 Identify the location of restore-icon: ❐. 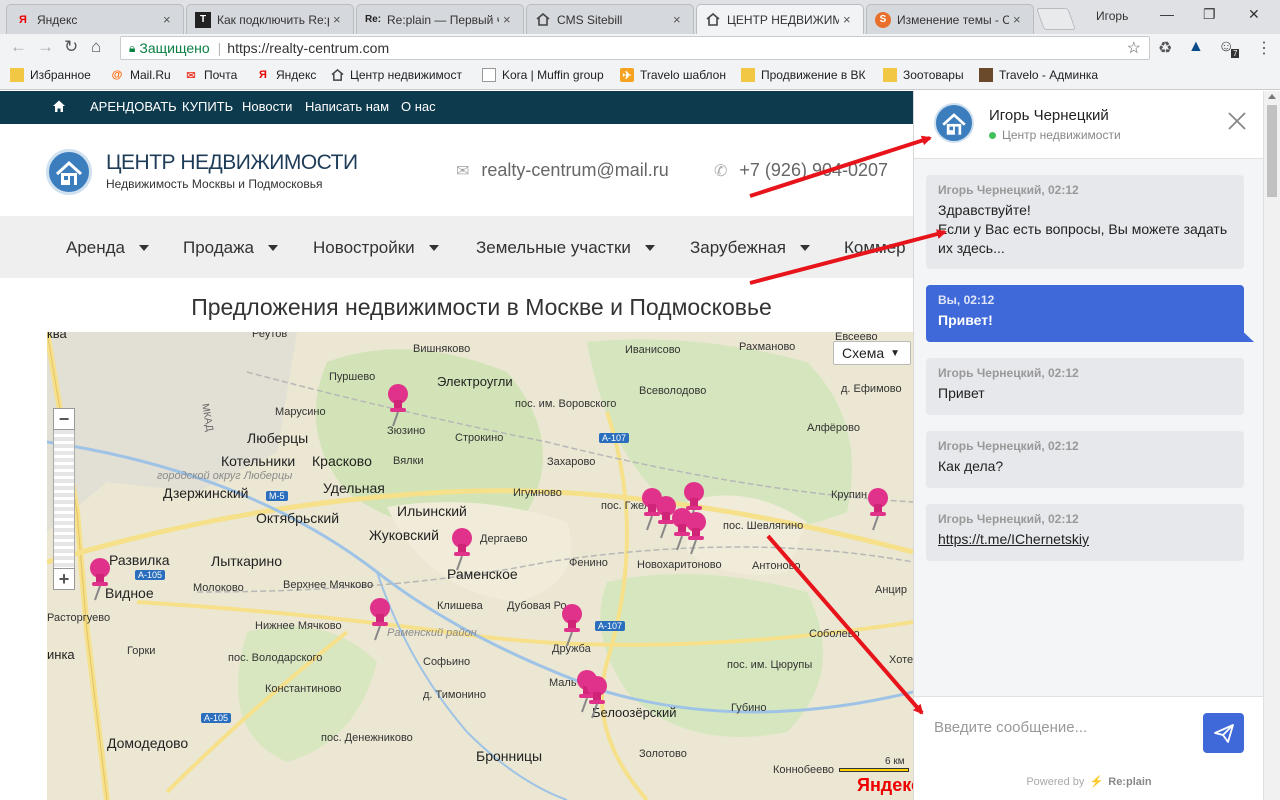
(1209, 14).